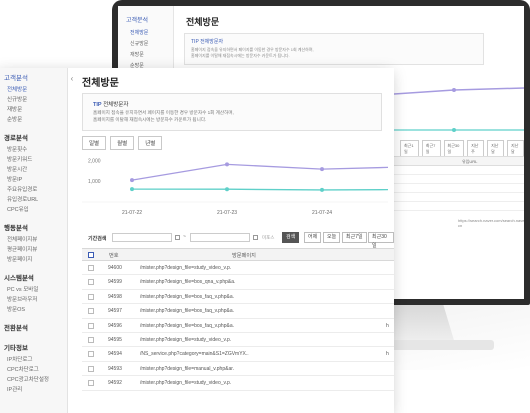 This screenshot has height=413, width=530. What do you see at coordinates (187, 369) in the screenshot?
I see `row-page-url: /mister.php?design_file=manual_v.php&ar.` at bounding box center [187, 369].